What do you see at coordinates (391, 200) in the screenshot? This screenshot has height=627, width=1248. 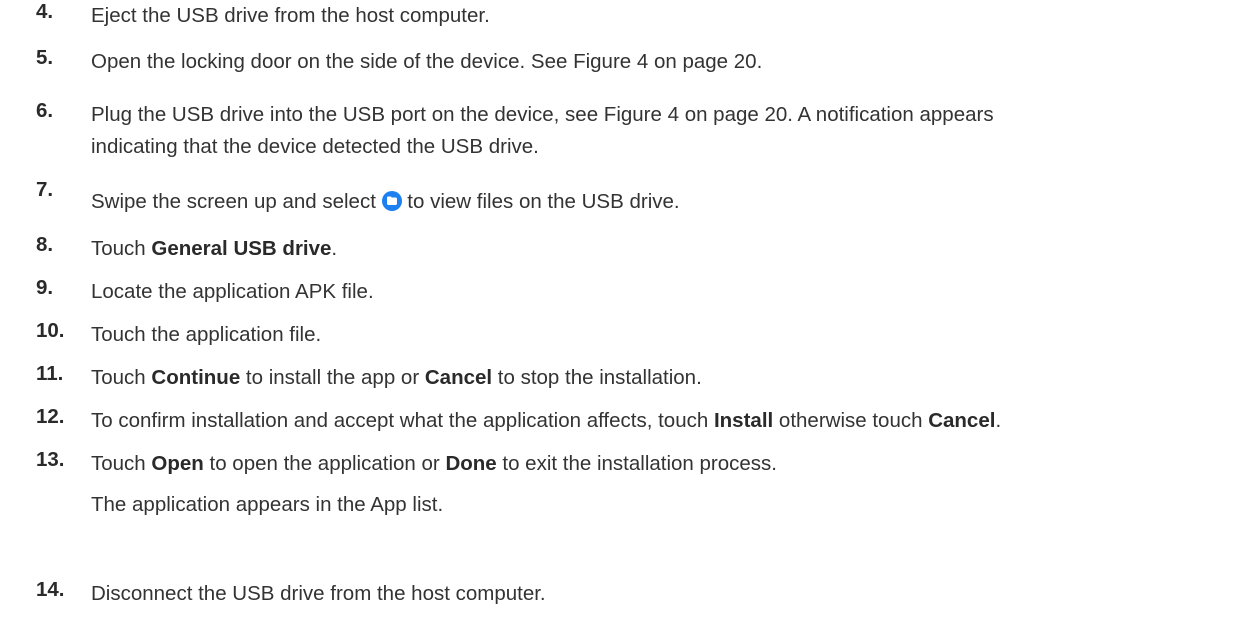 I see `folder-icon` at bounding box center [391, 200].